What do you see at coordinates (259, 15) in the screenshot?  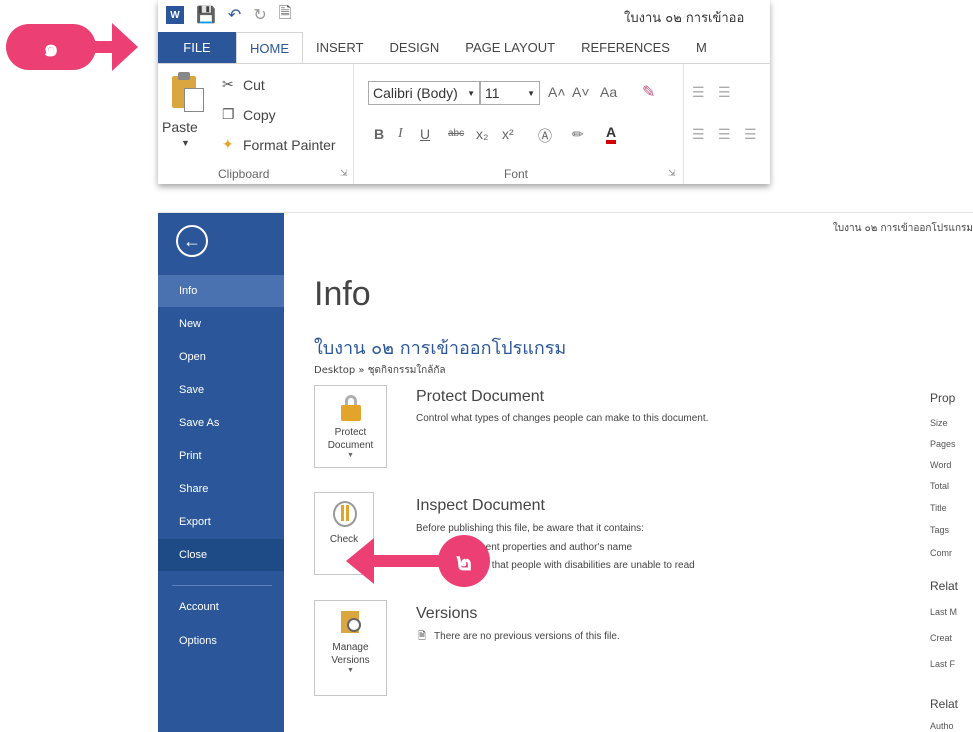 I see `redo-icon: ↻` at bounding box center [259, 15].